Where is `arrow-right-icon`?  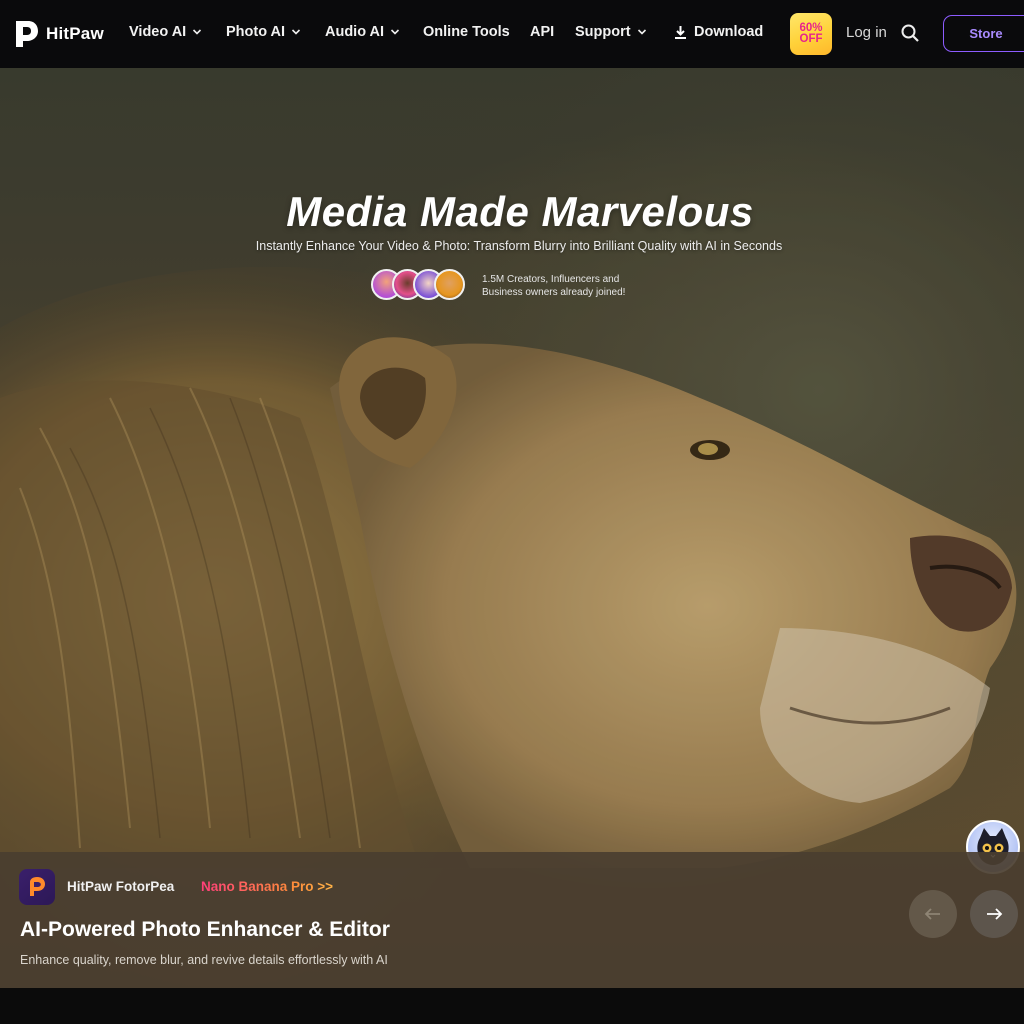 arrow-right-icon is located at coordinates (995, 914).